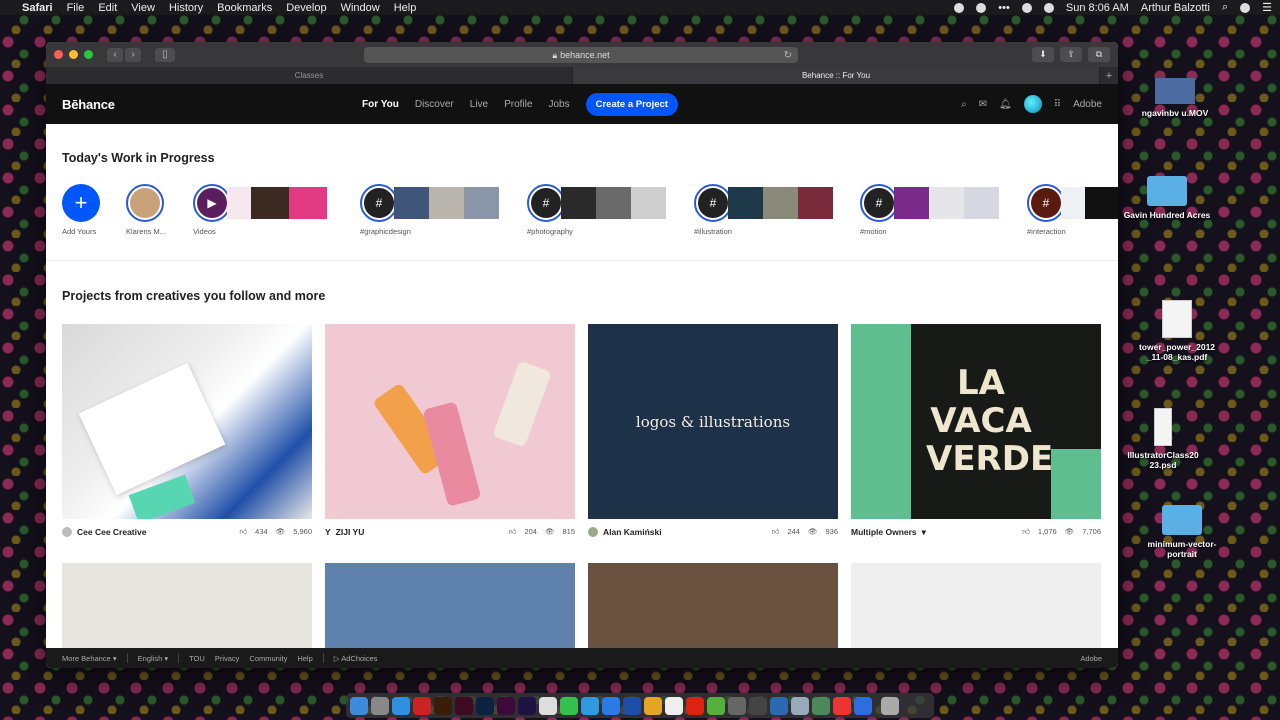  Describe the element at coordinates (76, 8) in the screenshot. I see `menu-file: File` at that location.